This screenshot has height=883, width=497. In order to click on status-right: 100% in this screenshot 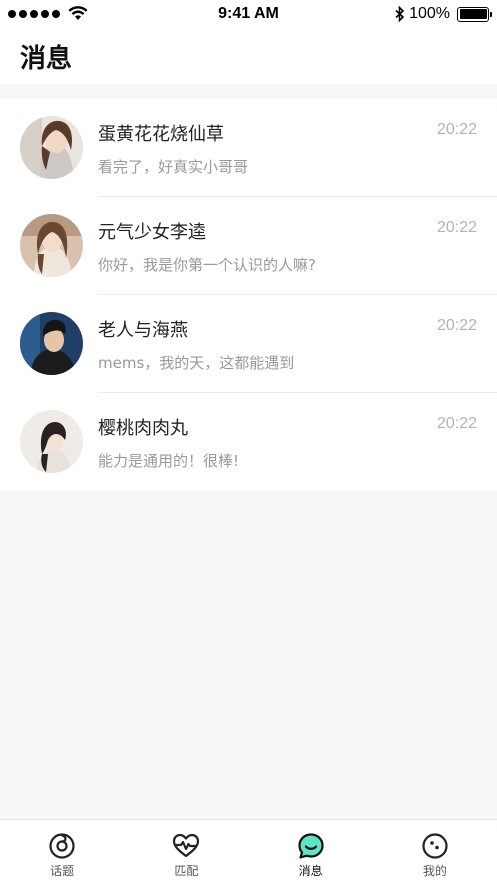, I will do `click(443, 14)`.